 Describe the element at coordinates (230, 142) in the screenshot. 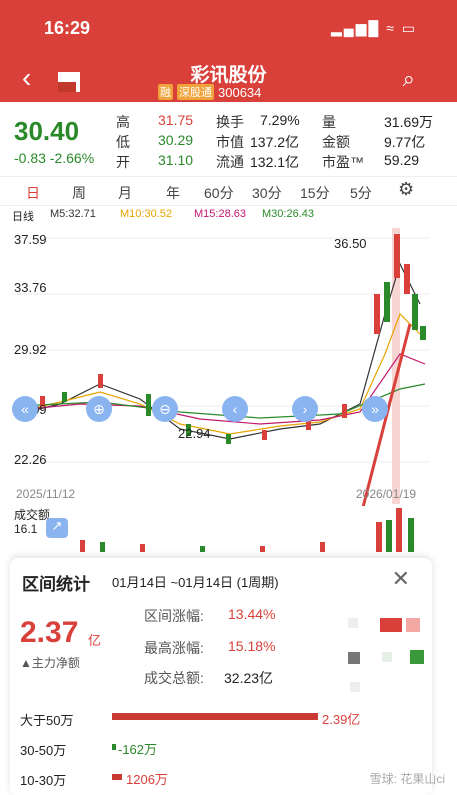

I see `mcap-label: 市值` at that location.